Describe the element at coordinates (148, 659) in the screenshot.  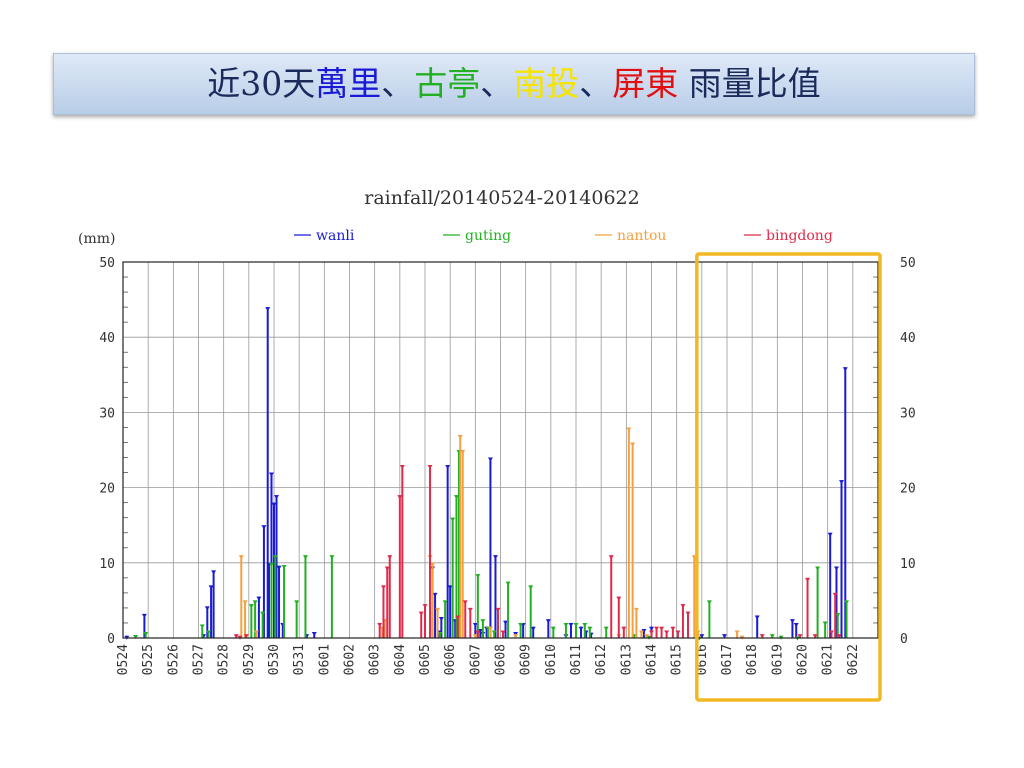
I see `x-tick-label: 0525` at that location.